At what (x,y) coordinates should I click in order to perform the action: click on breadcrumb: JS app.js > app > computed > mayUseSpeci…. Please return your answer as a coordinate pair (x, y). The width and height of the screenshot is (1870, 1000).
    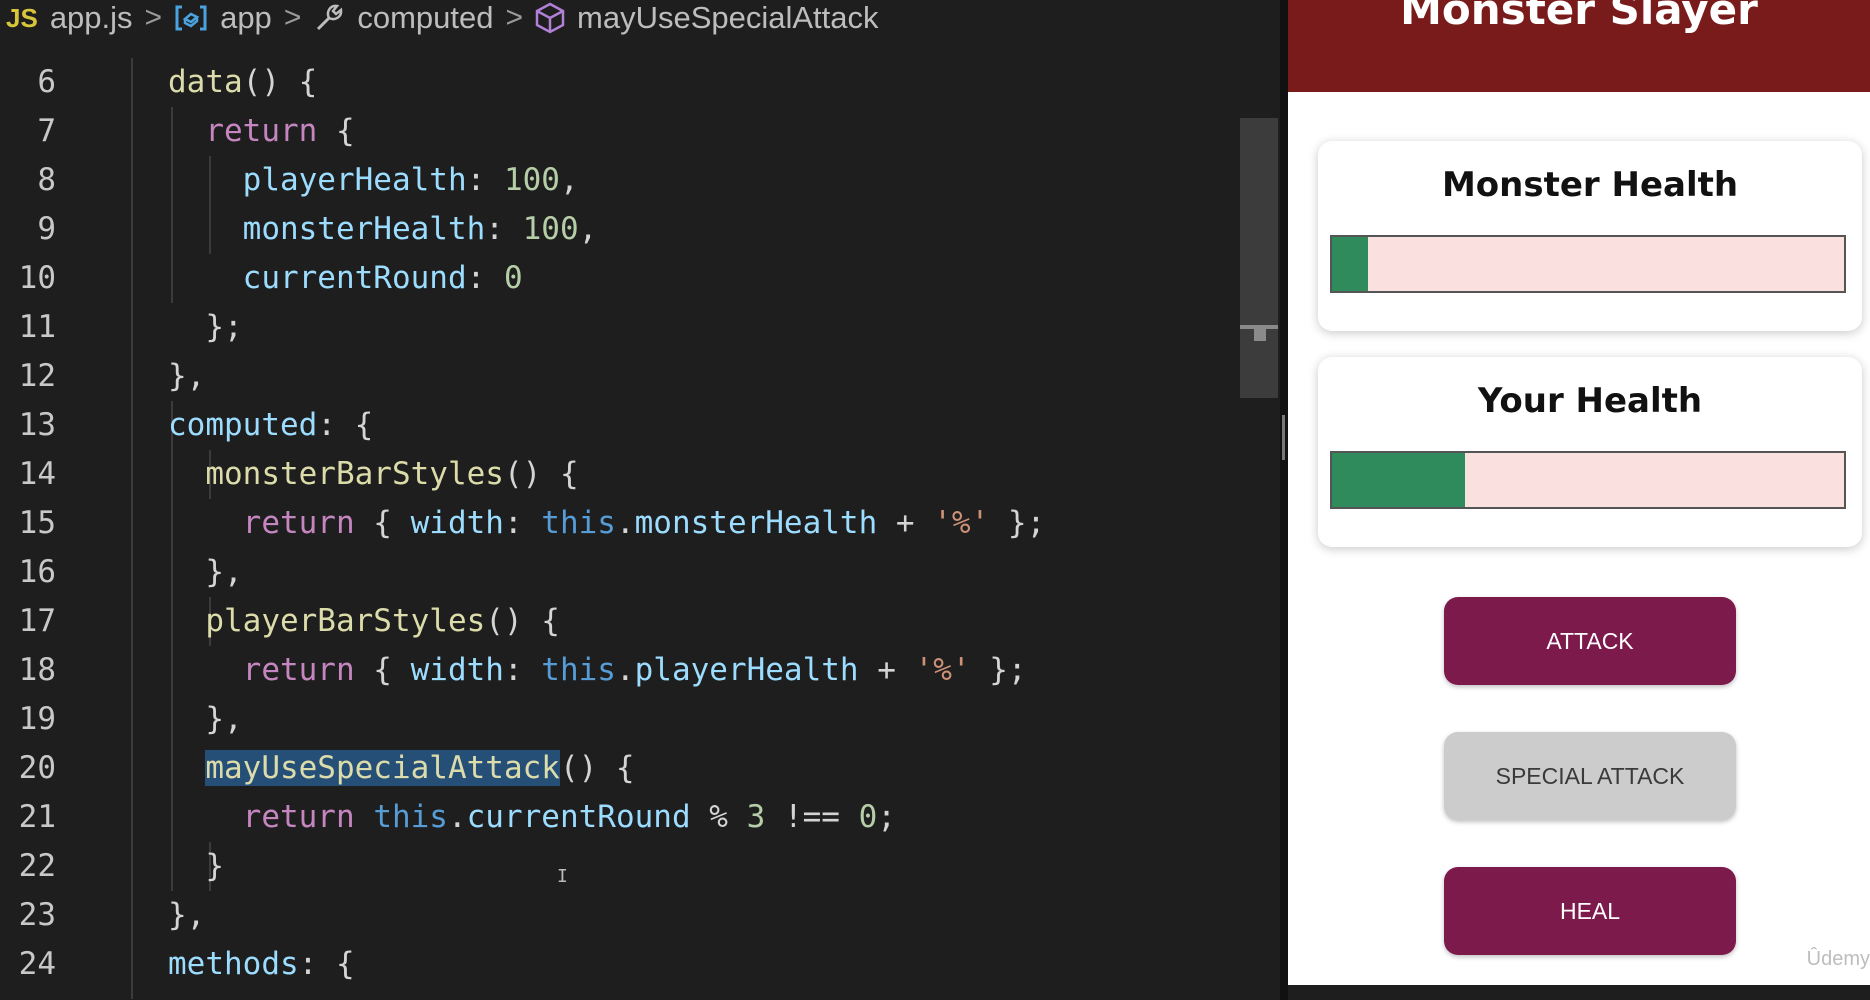
    Looking at the image, I should click on (640, 18).